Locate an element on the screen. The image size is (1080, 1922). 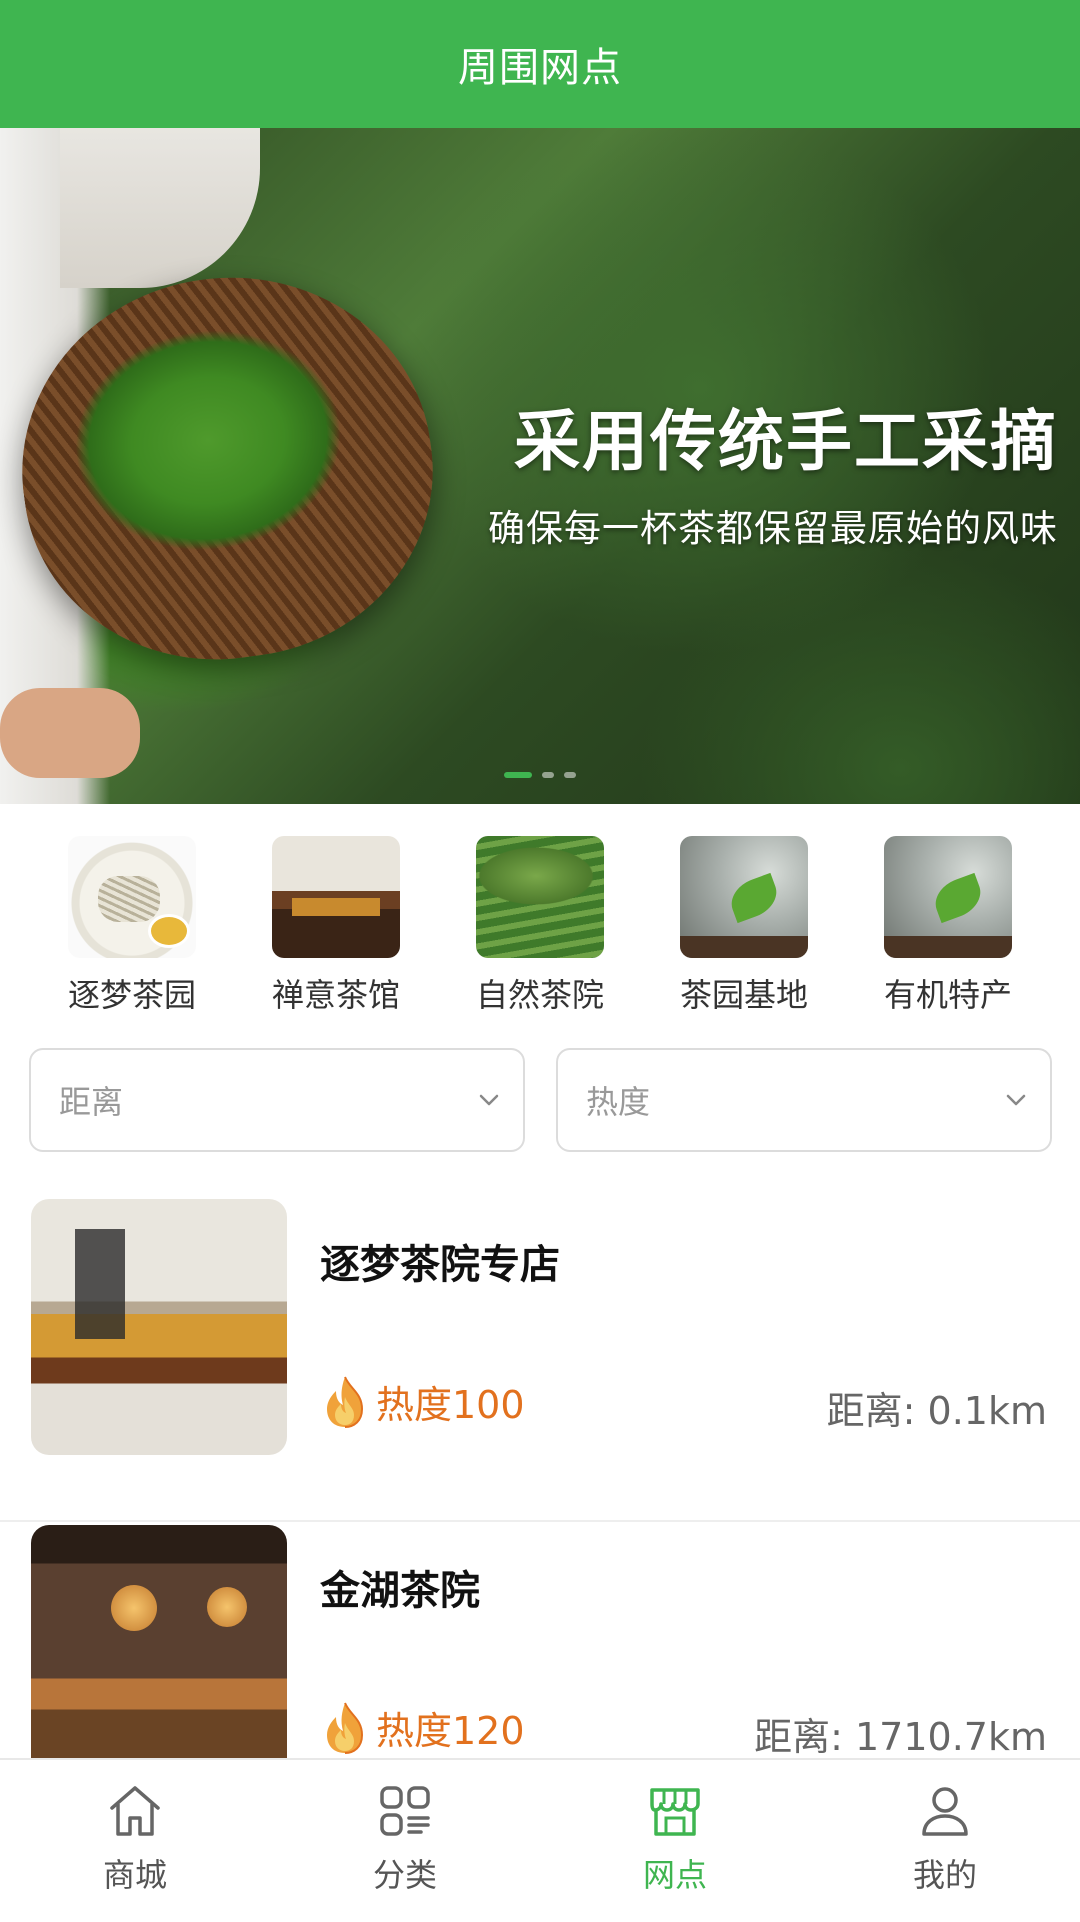
category-label: 有机特产 is located at coordinates (947, 995).